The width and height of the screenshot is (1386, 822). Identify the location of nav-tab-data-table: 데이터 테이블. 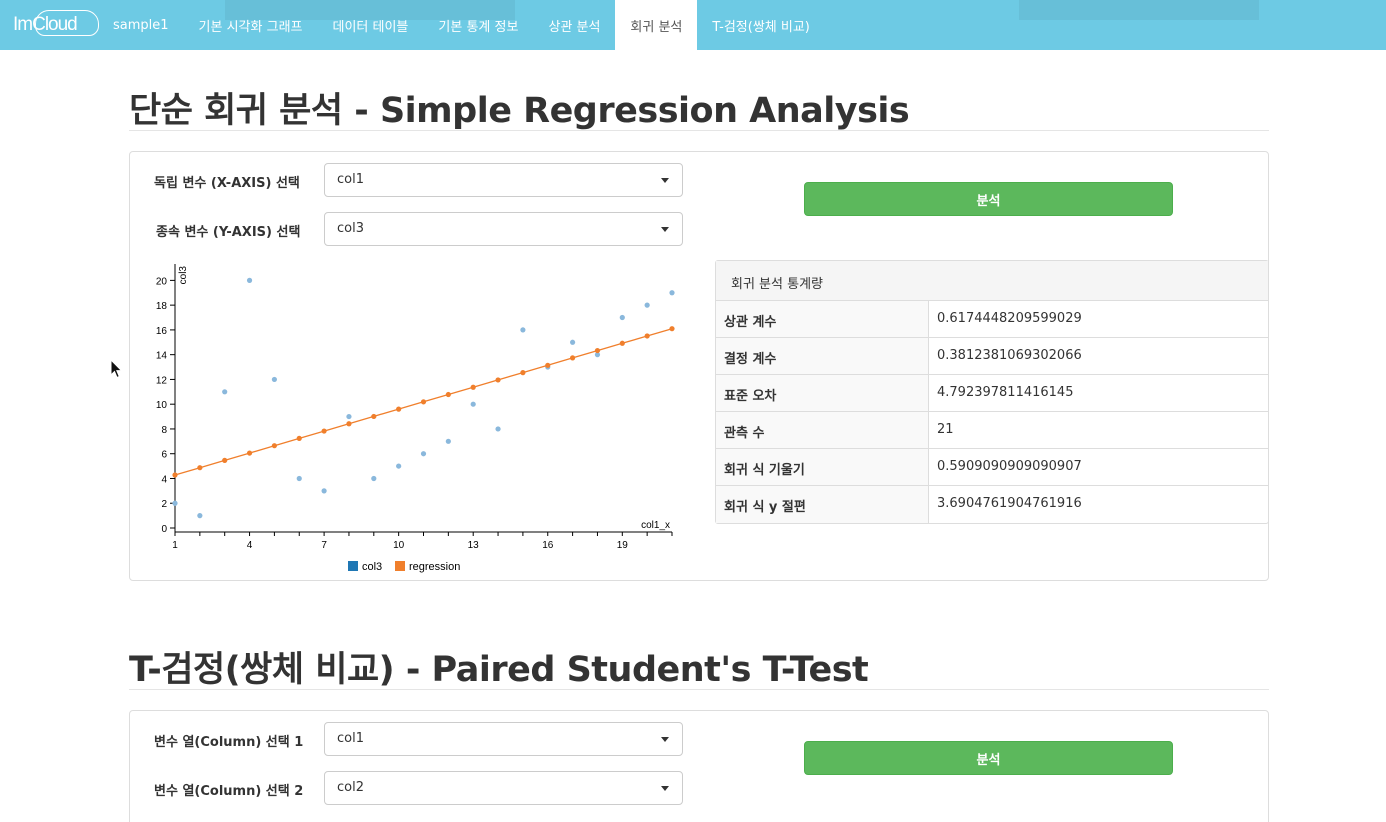
(371, 25).